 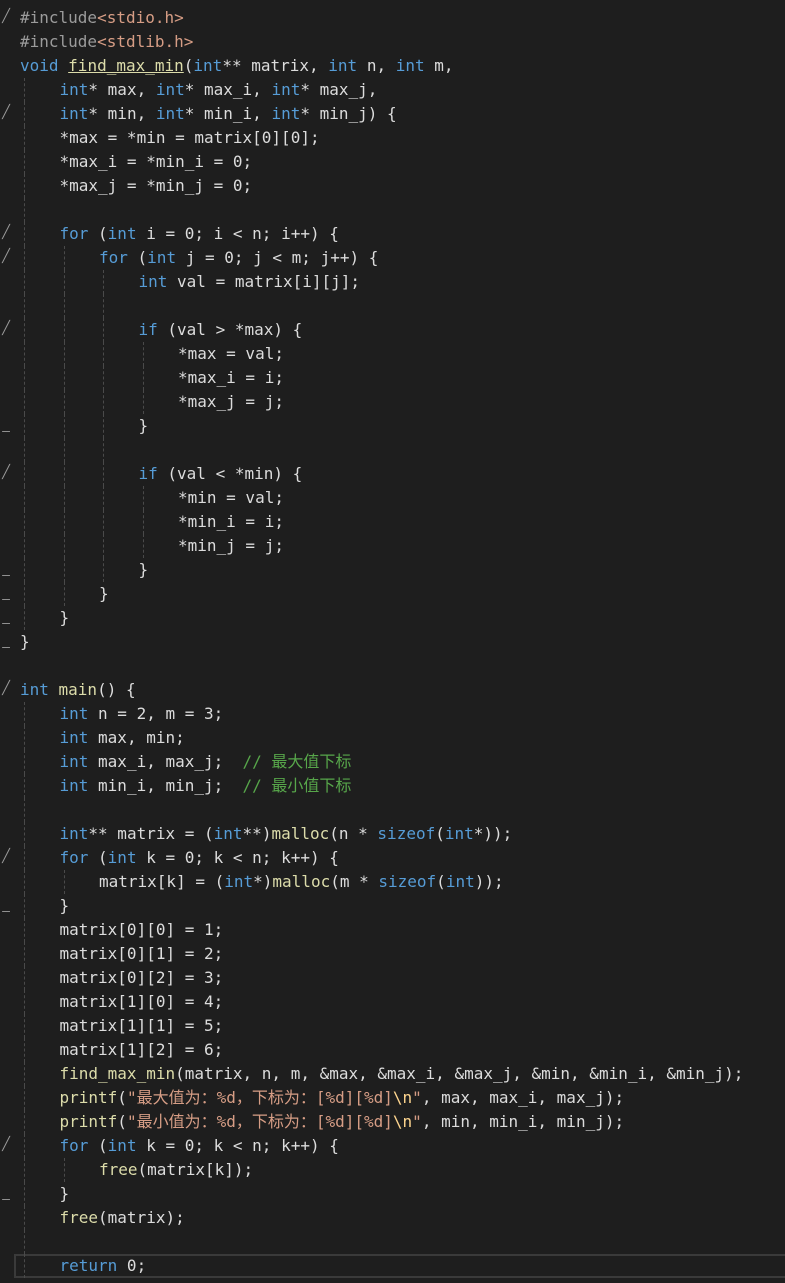 I want to click on code-line: ╱ if (val > *max) {, so click(x=392, y=330).